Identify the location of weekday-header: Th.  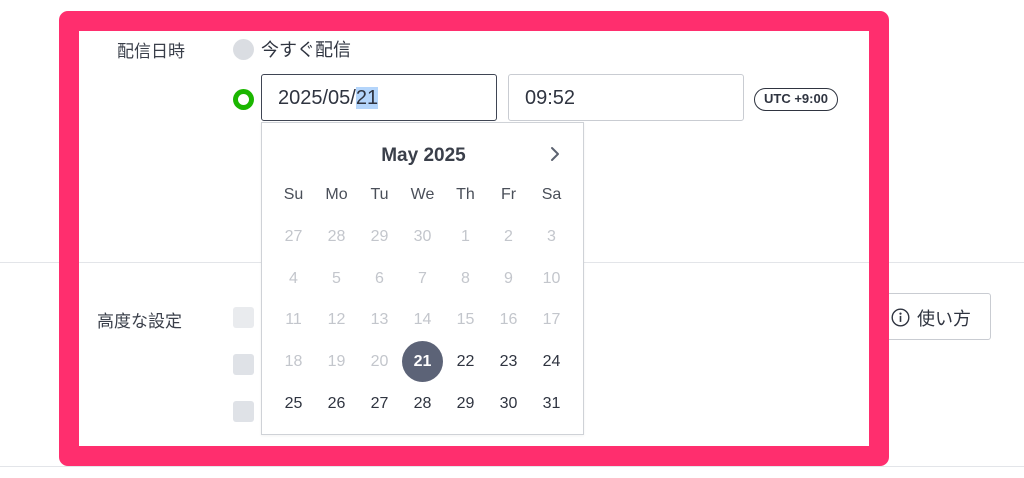
(465, 194).